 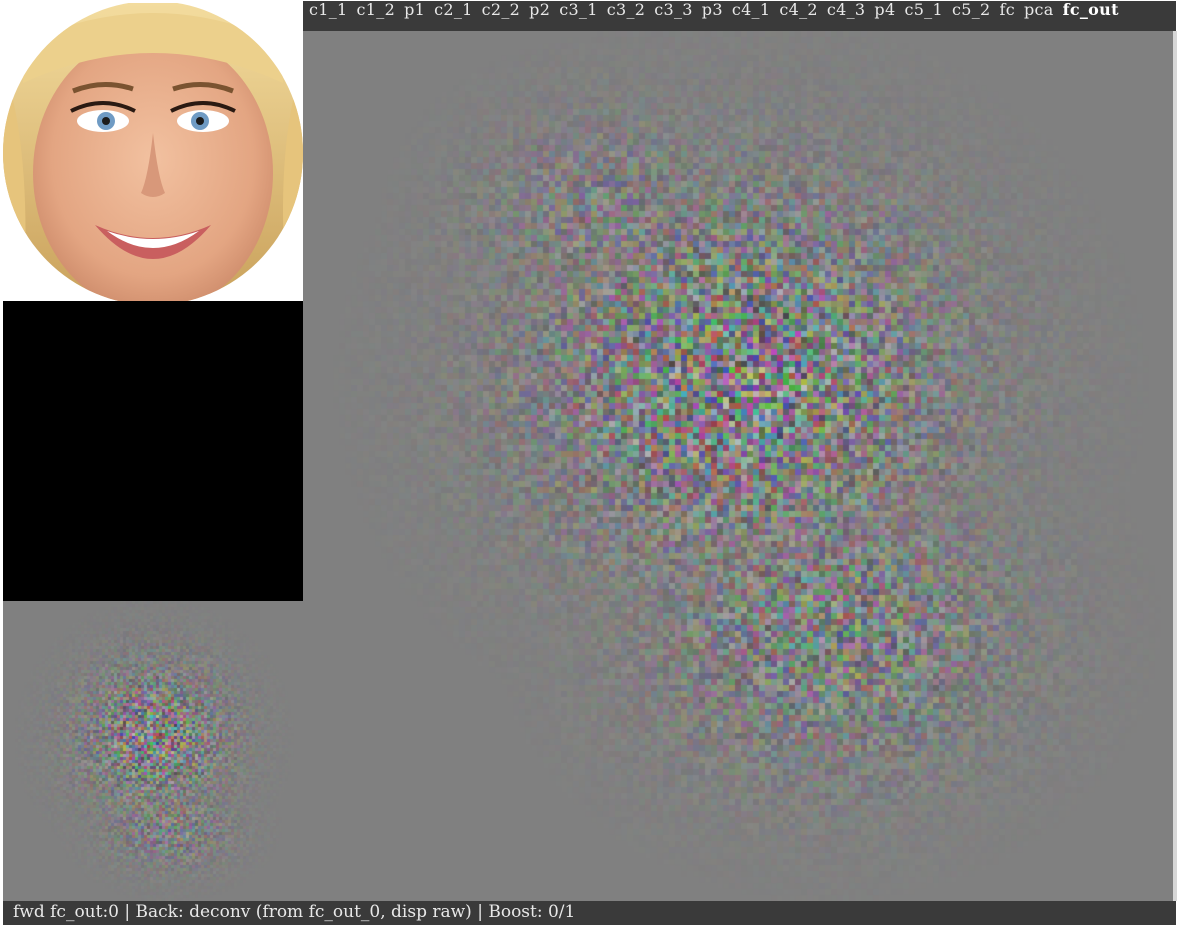 I want to click on small-deconv-canvas, so click(x=153, y=751).